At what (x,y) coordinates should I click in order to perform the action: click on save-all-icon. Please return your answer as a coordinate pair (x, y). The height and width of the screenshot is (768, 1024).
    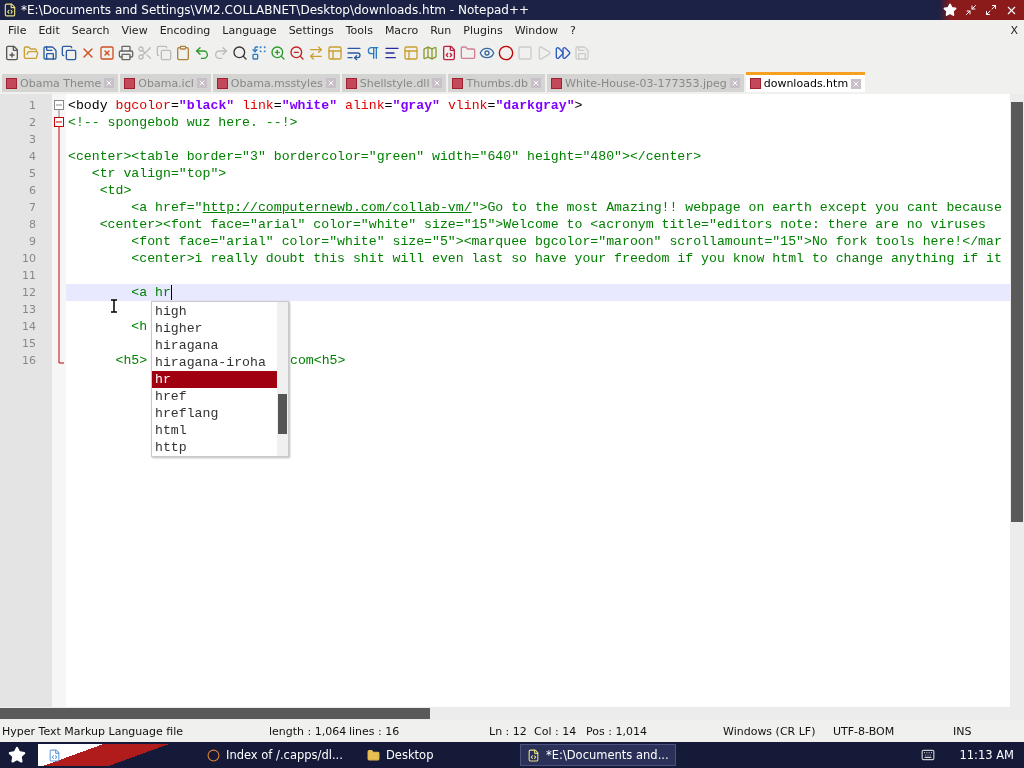
    Looking at the image, I should click on (69, 53).